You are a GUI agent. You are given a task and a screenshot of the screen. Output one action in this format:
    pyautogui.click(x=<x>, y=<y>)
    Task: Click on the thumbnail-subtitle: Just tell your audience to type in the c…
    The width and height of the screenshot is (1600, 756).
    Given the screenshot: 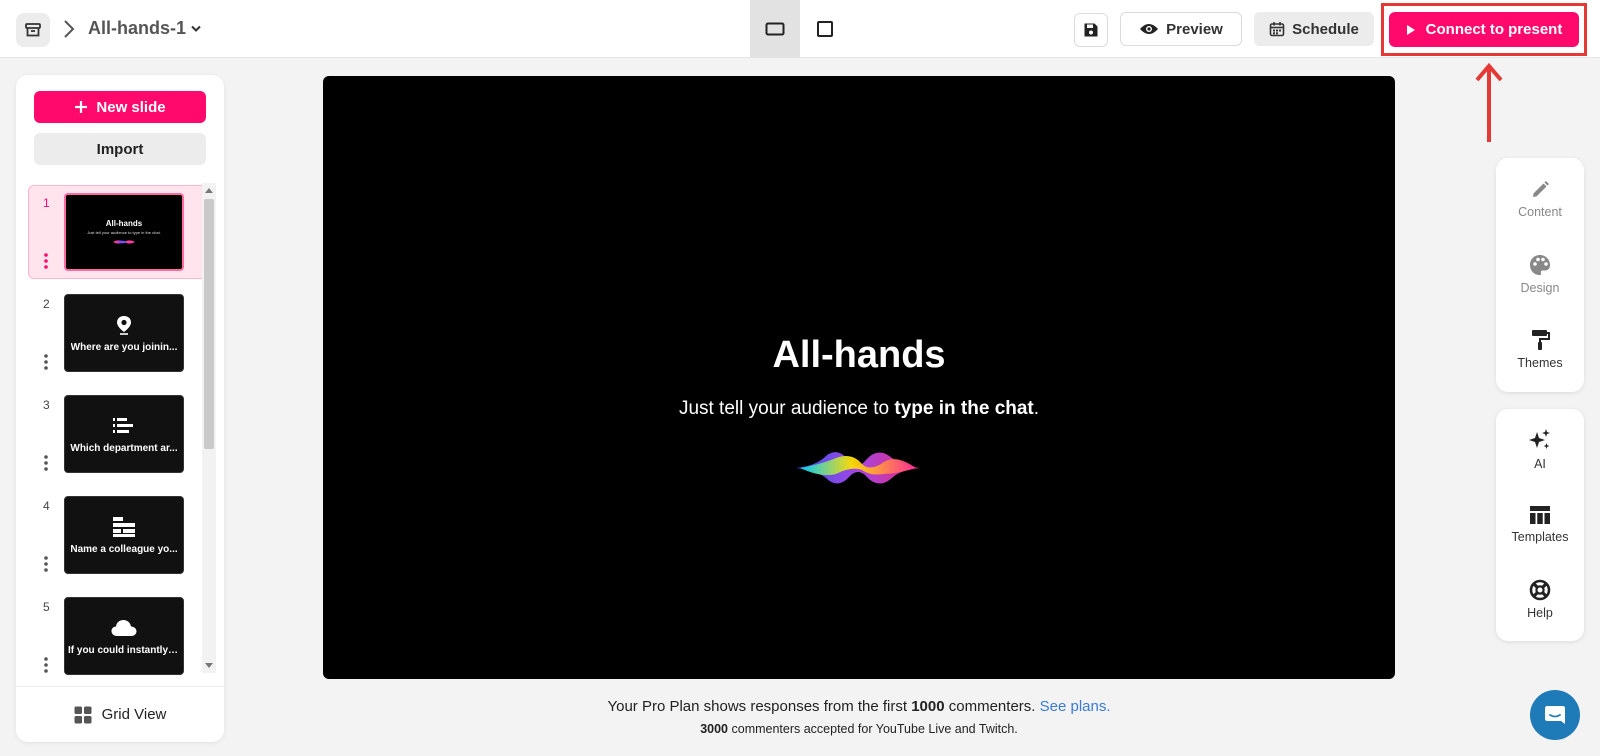 What is the action you would take?
    pyautogui.click(x=124, y=232)
    